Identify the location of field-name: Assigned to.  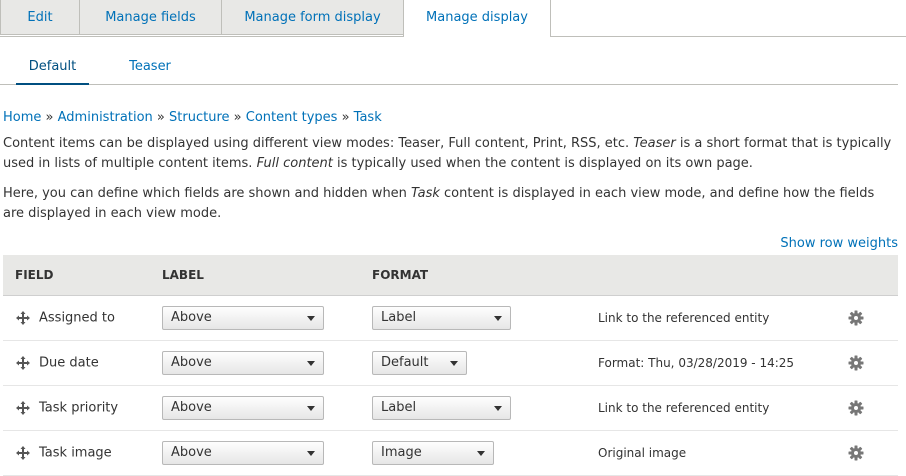
(77, 318).